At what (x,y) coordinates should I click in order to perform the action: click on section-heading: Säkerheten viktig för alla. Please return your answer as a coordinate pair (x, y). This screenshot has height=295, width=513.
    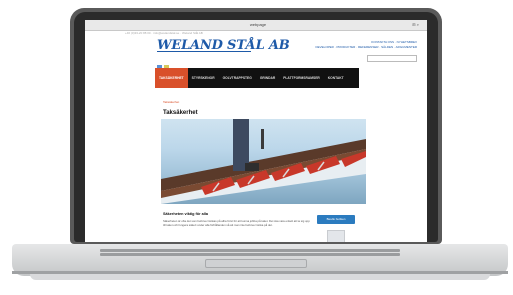
    Looking at the image, I should click on (185, 214).